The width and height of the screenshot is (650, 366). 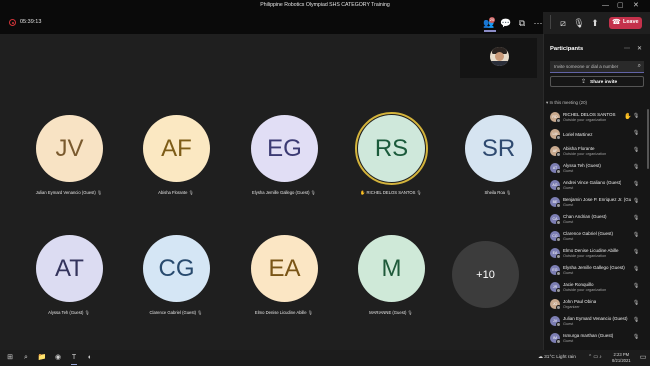 I want to click on weather-text: ☁ 31°C Light rain, so click(x=557, y=357).